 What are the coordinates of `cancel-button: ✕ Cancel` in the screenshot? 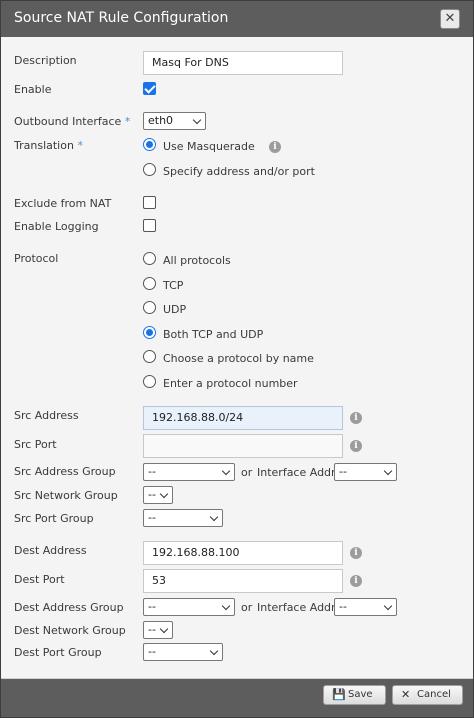 It's located at (427, 695).